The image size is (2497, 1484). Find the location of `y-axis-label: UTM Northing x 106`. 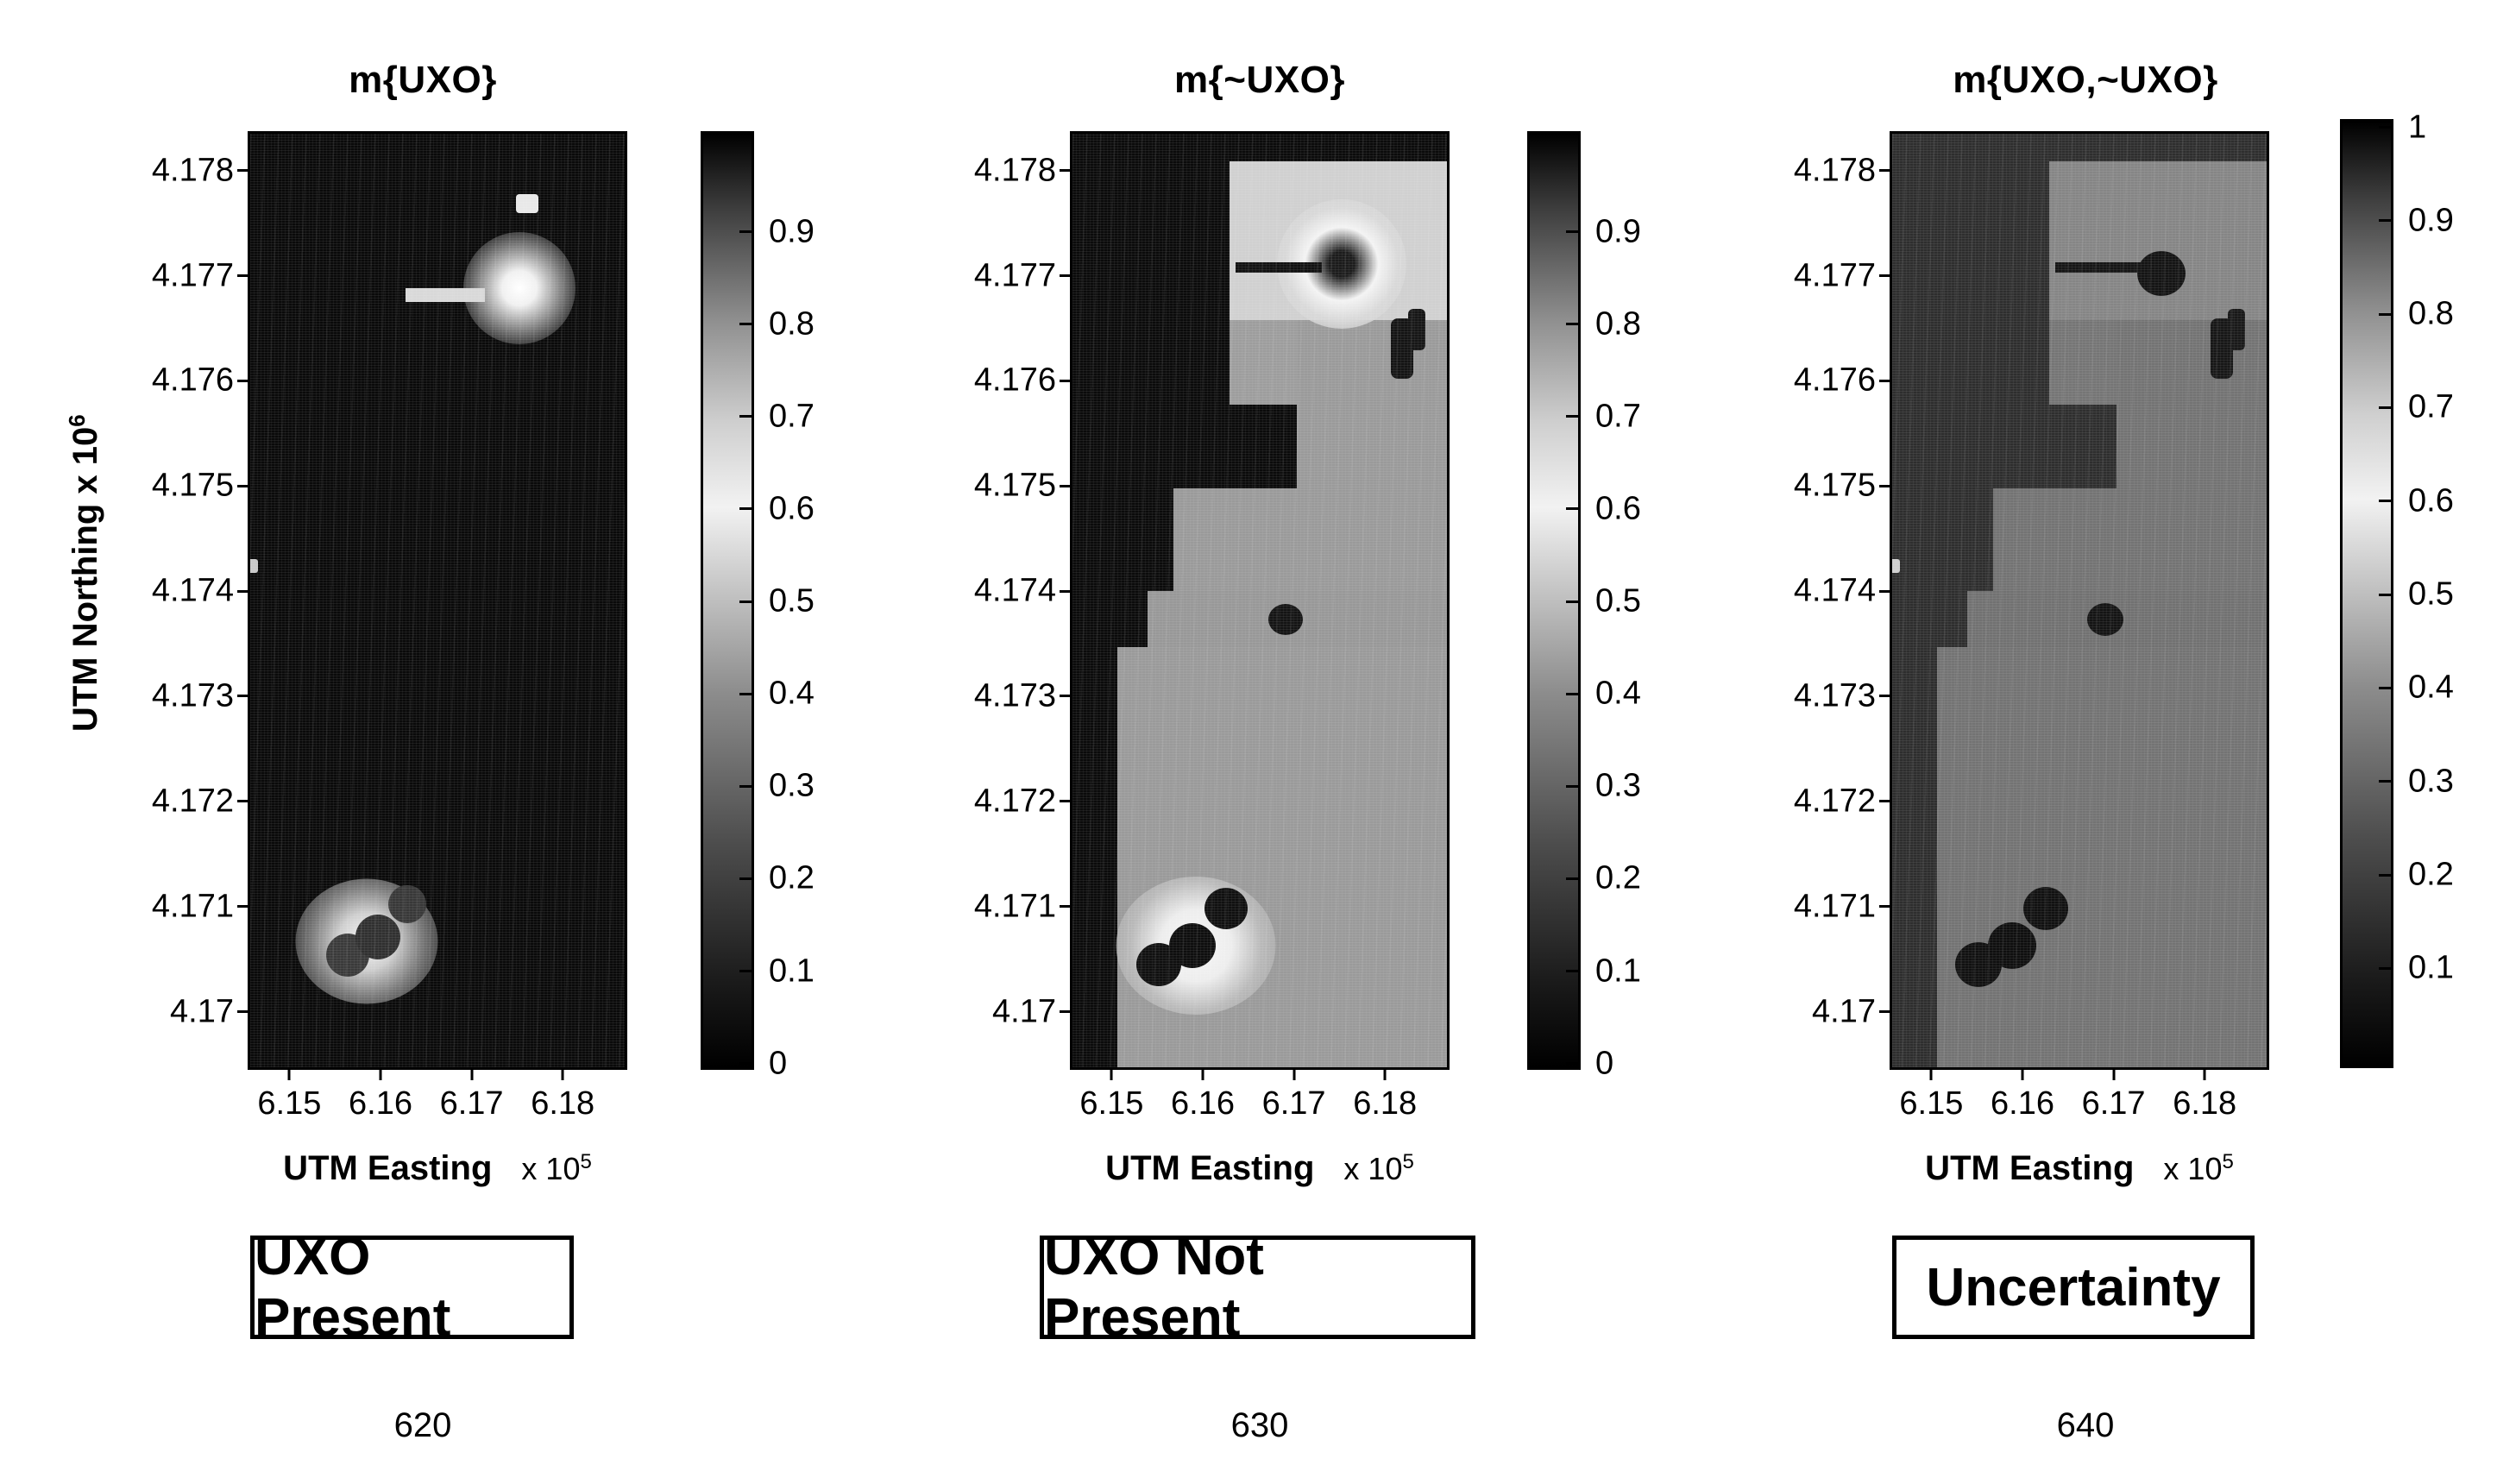

y-axis-label: UTM Northing x 106 is located at coordinates (84, 573).